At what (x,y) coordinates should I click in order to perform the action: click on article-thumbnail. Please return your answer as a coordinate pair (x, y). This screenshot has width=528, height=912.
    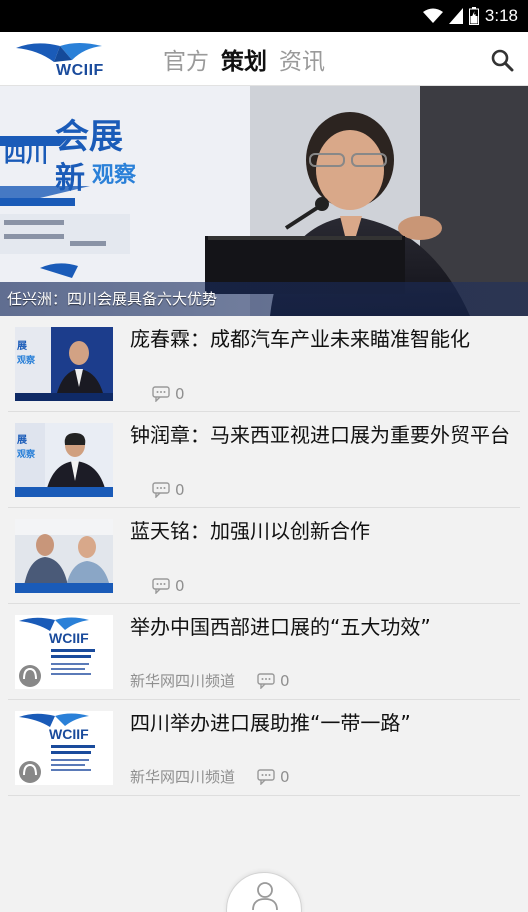
    Looking at the image, I should click on (64, 556).